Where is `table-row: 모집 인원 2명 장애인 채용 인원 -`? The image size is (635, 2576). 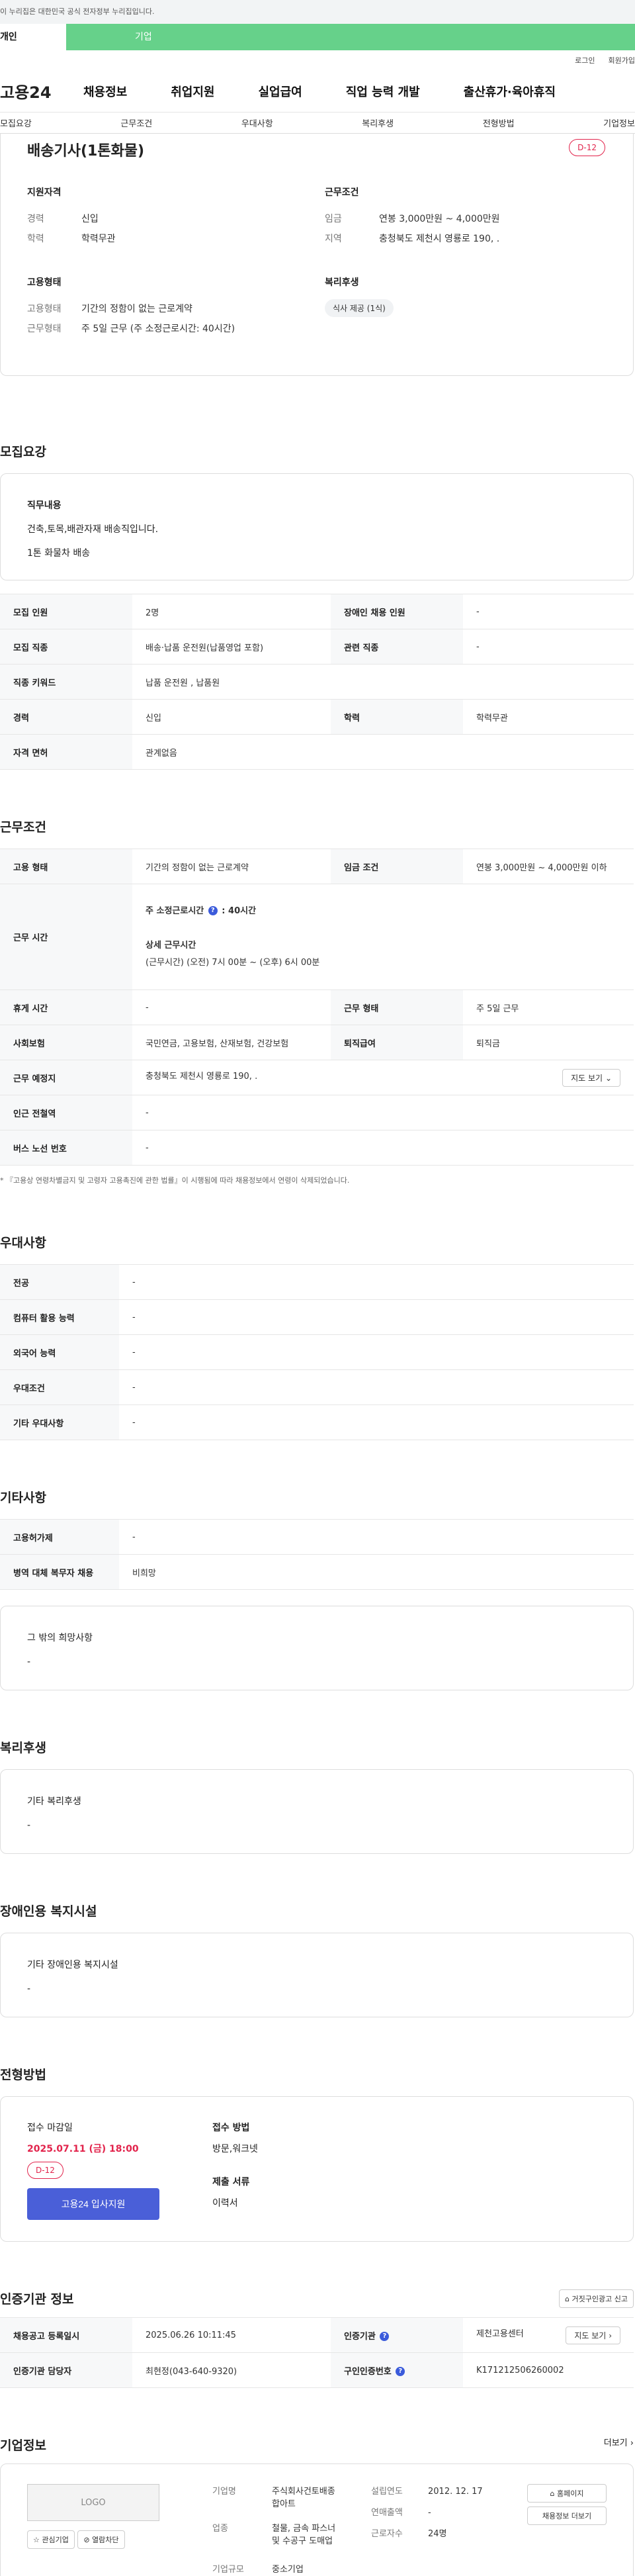 table-row: 모집 인원 2명 장애인 채용 인원 - is located at coordinates (317, 611).